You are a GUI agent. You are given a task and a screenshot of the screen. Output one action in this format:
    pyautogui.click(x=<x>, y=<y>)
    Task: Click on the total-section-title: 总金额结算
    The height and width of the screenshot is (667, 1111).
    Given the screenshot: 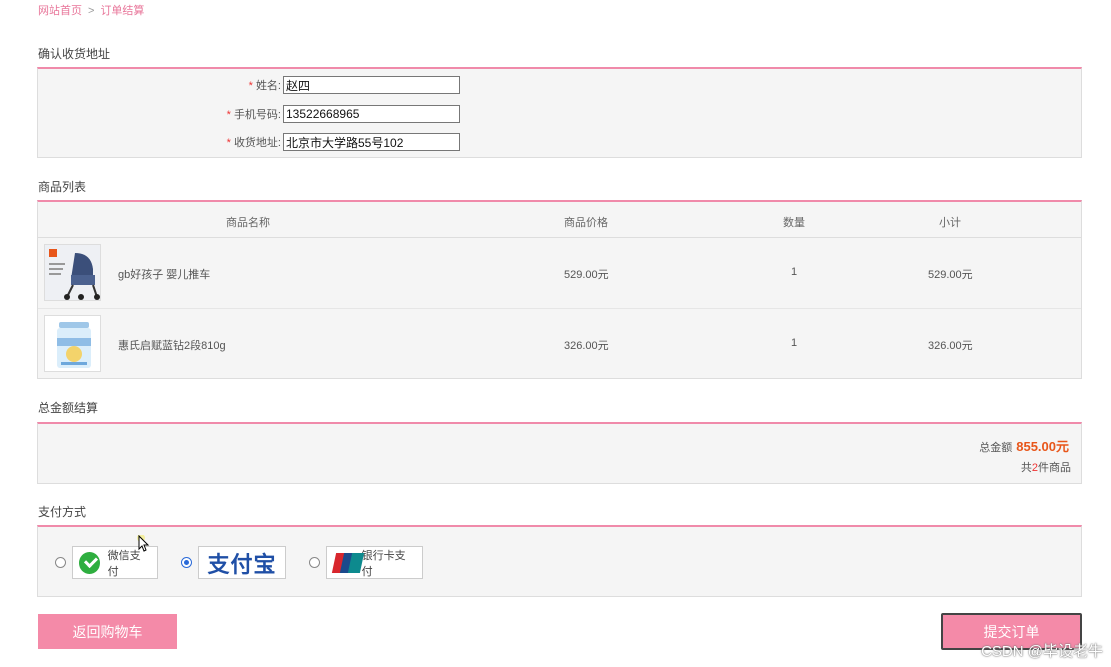 What is the action you would take?
    pyautogui.click(x=68, y=408)
    